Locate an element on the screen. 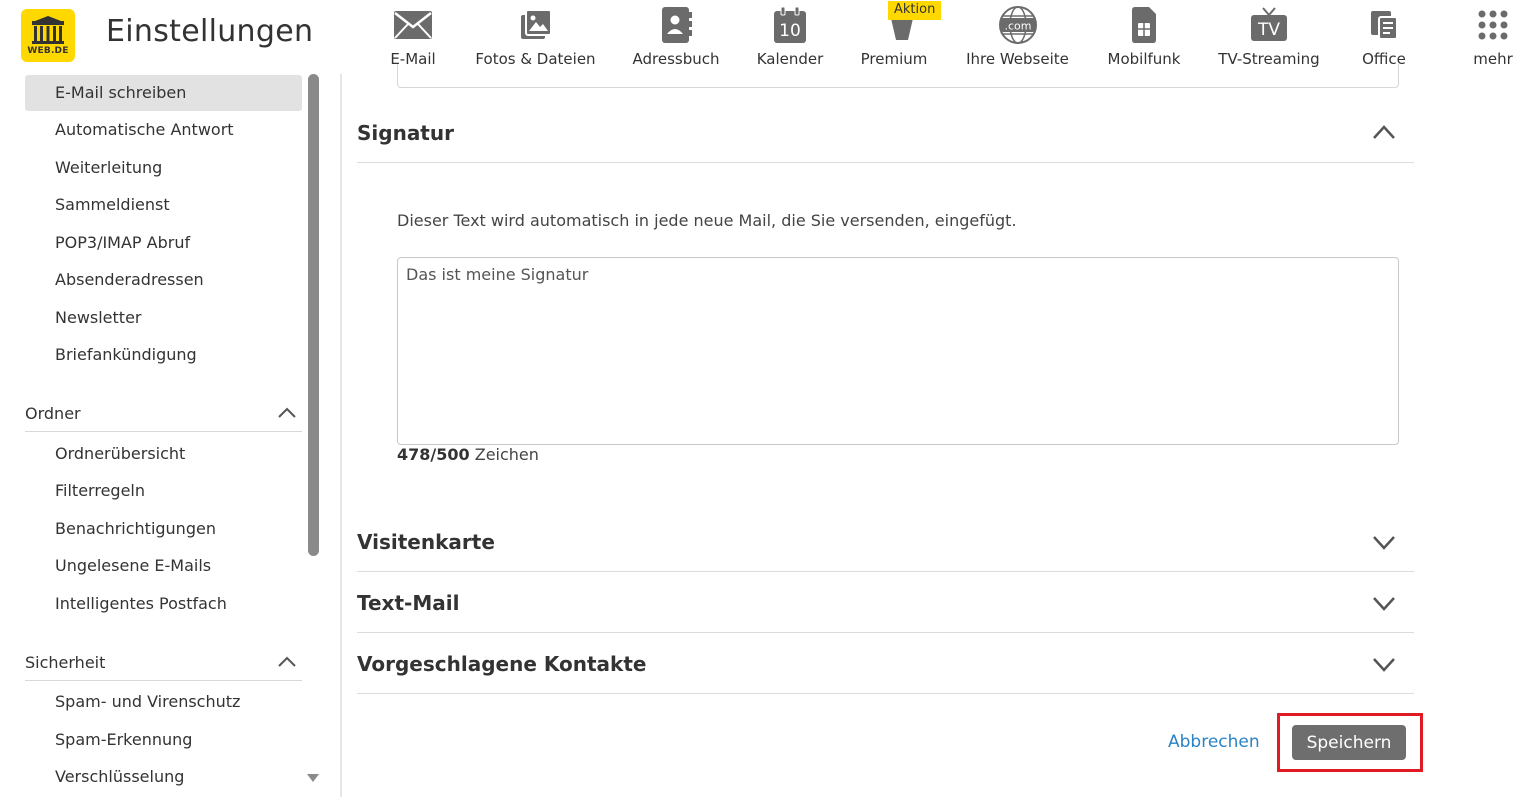 This screenshot has width=1537, height=797. sidebar-item-ungelesene-emails: Ungelesene E-Mails is located at coordinates (163, 566).